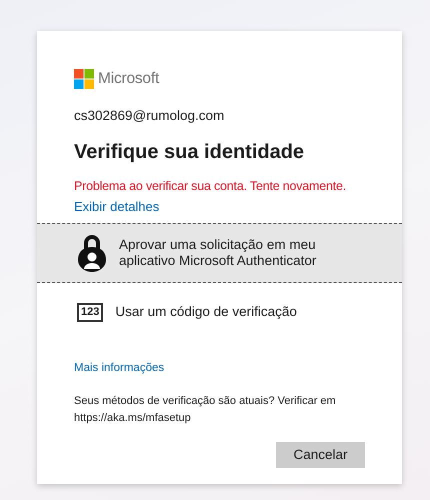  Describe the element at coordinates (119, 369) in the screenshot. I see `more-info-link: Mais informações` at that location.